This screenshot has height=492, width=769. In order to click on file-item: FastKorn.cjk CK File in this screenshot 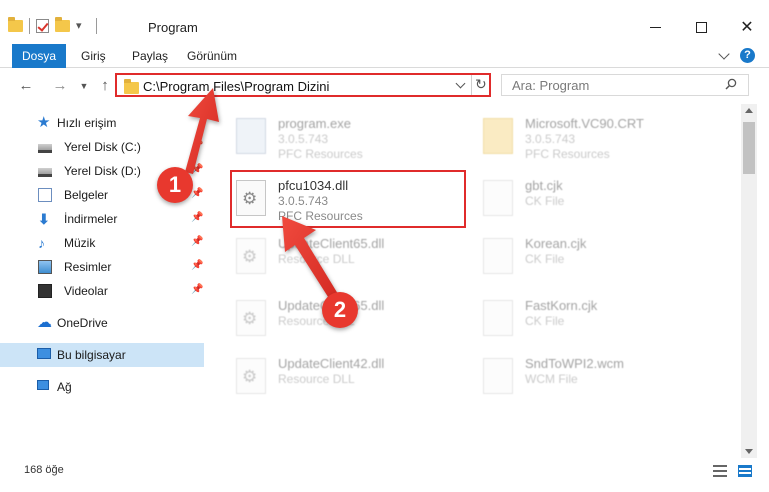, I will do `click(577, 318)`.